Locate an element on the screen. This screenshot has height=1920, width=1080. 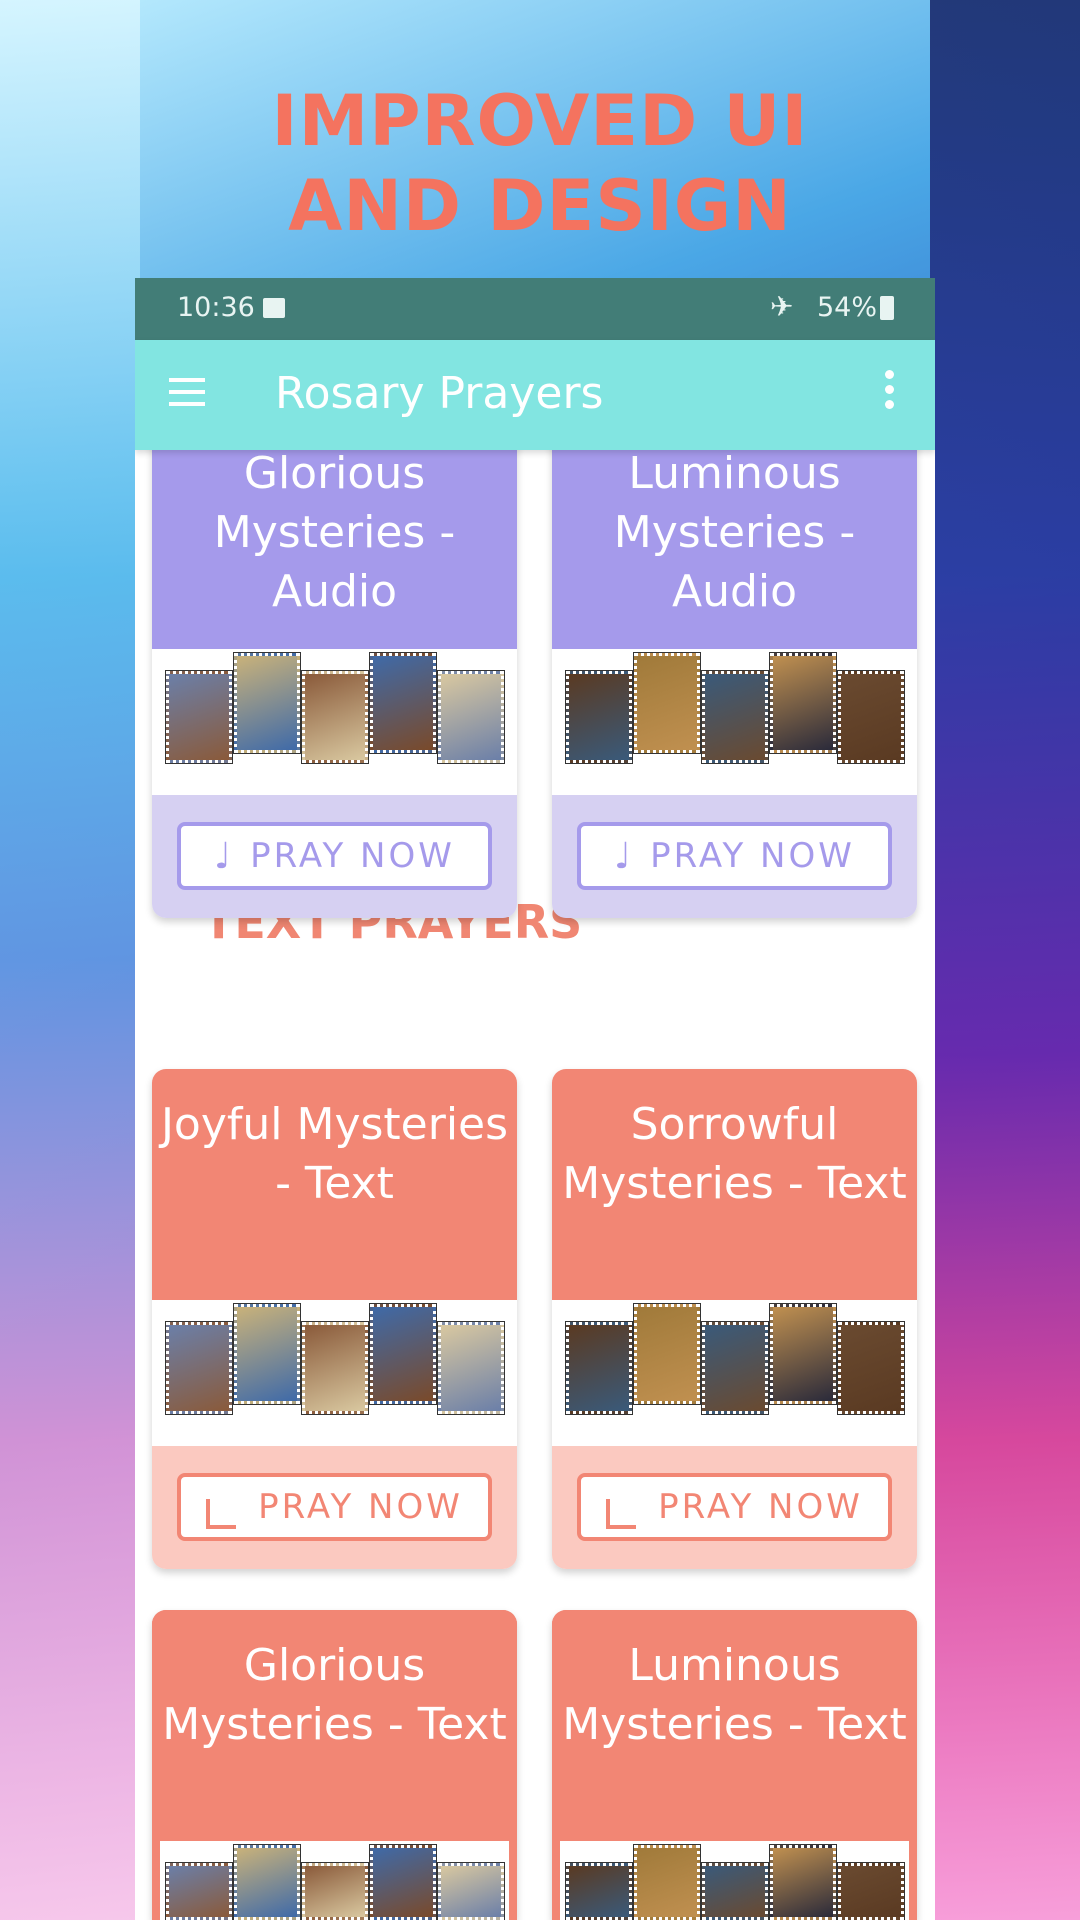
card-title: Luminous Mysteries - Audio is located at coordinates (734, 549).